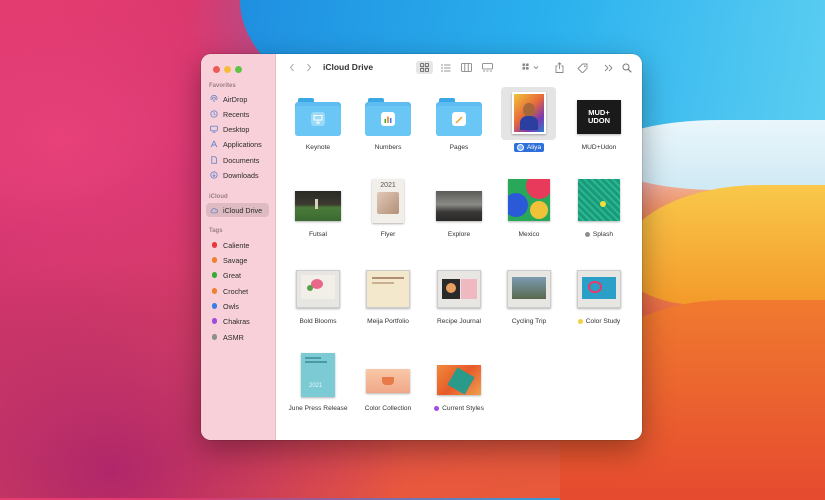 The height and width of the screenshot is (500, 825). I want to click on sidebar-tag-chakras: Chakras, so click(240, 321).